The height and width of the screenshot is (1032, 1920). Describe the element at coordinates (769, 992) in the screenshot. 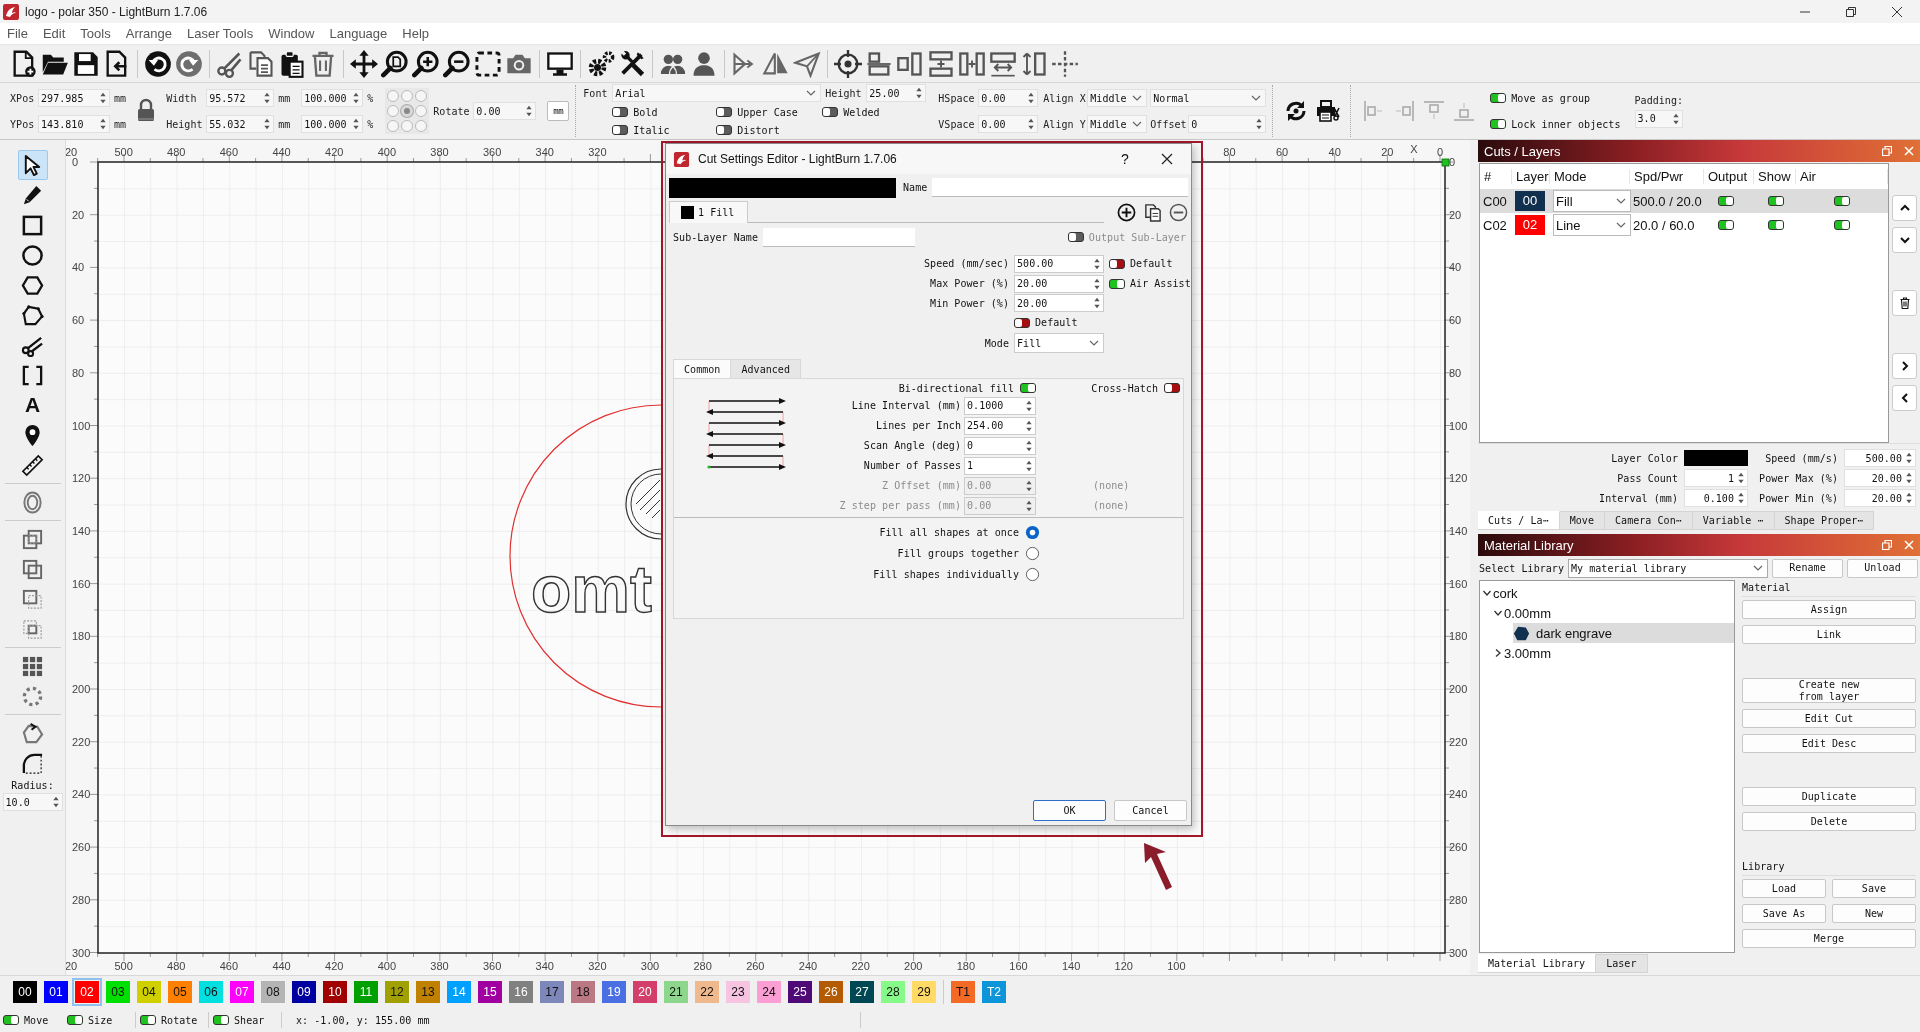

I see `layer-color-button: 24` at that location.